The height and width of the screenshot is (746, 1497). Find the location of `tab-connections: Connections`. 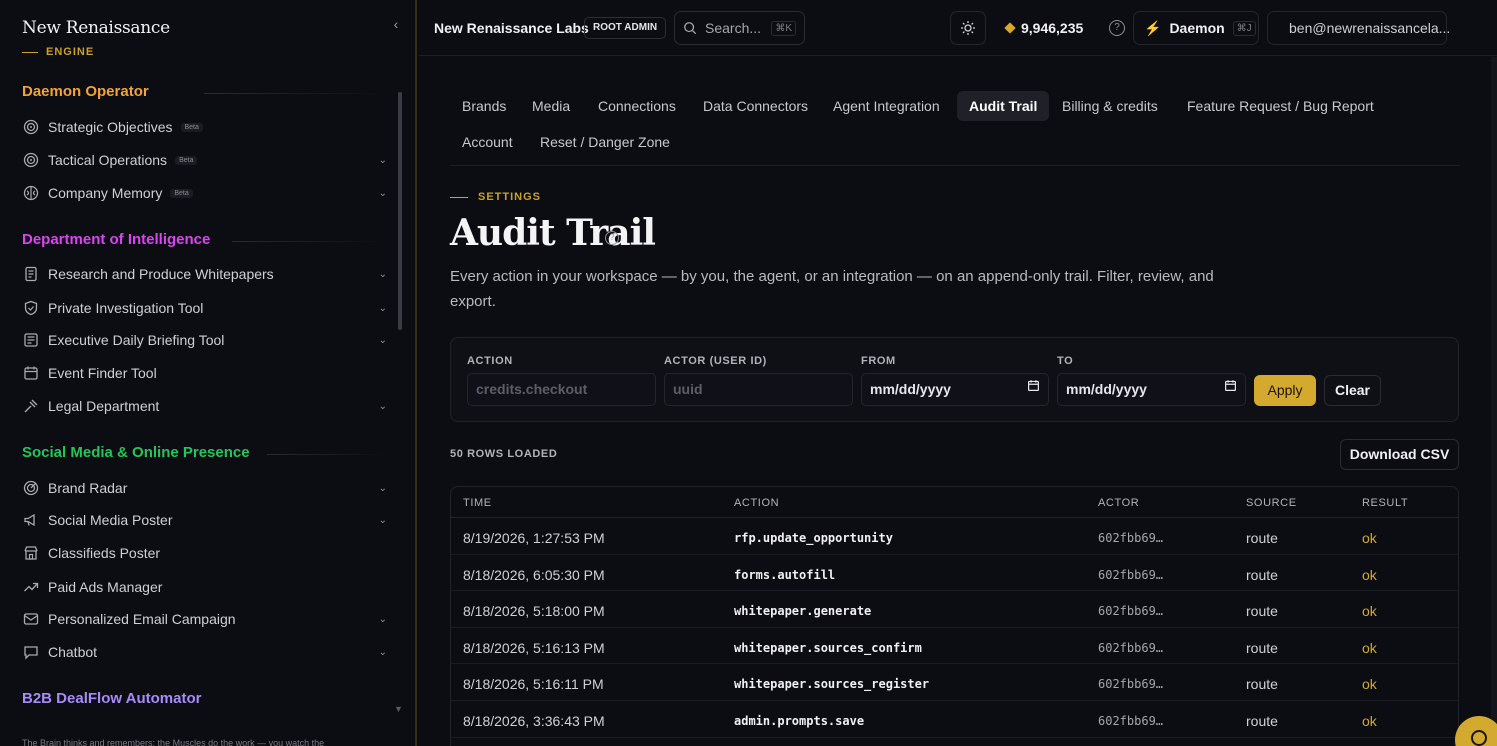

tab-connections: Connections is located at coordinates (637, 106).